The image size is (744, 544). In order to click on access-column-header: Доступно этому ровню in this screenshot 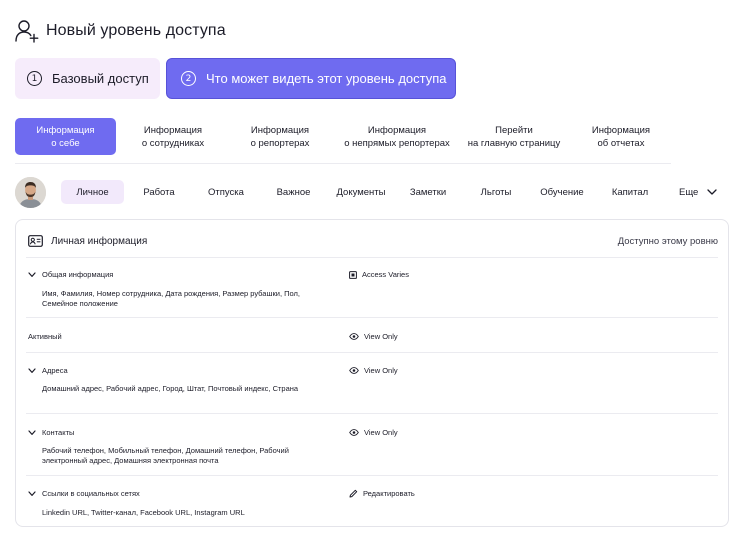, I will do `click(667, 241)`.